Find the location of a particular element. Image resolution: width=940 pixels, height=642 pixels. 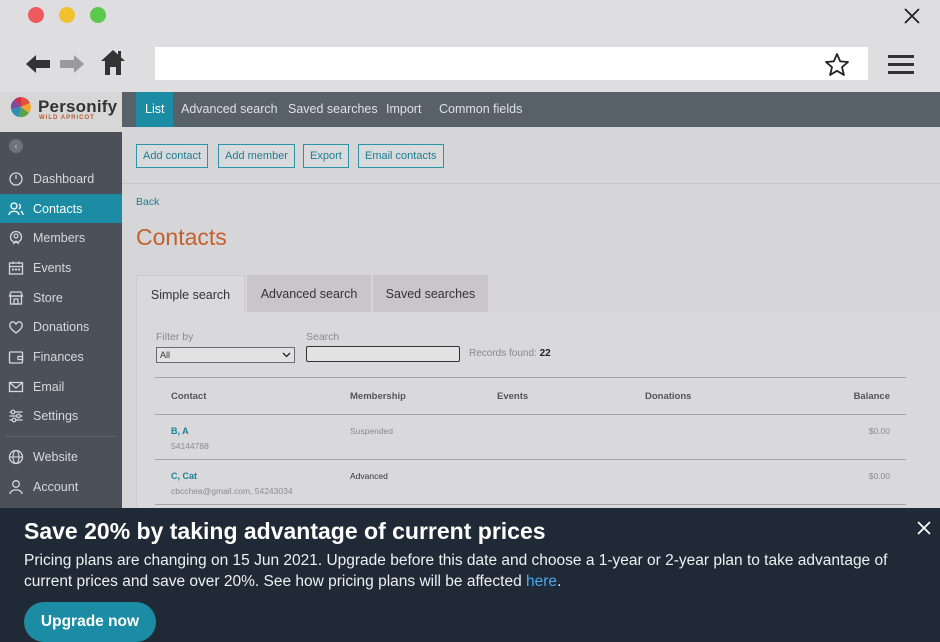

sidebar-item-label: Finances is located at coordinates (58, 356).